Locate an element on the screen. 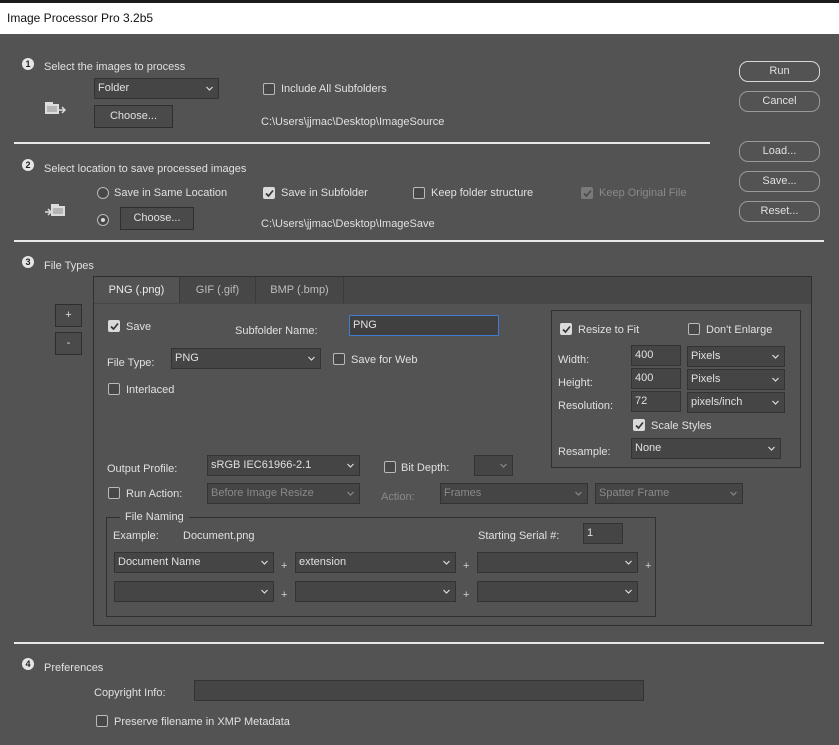  save-in-subfolder-label: Save in Subfolder is located at coordinates (324, 193).